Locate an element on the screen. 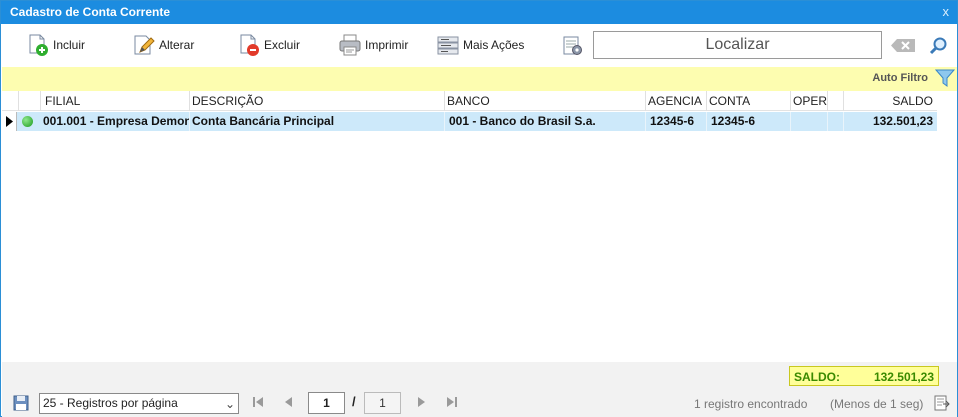  cell-oper is located at coordinates (808, 121).